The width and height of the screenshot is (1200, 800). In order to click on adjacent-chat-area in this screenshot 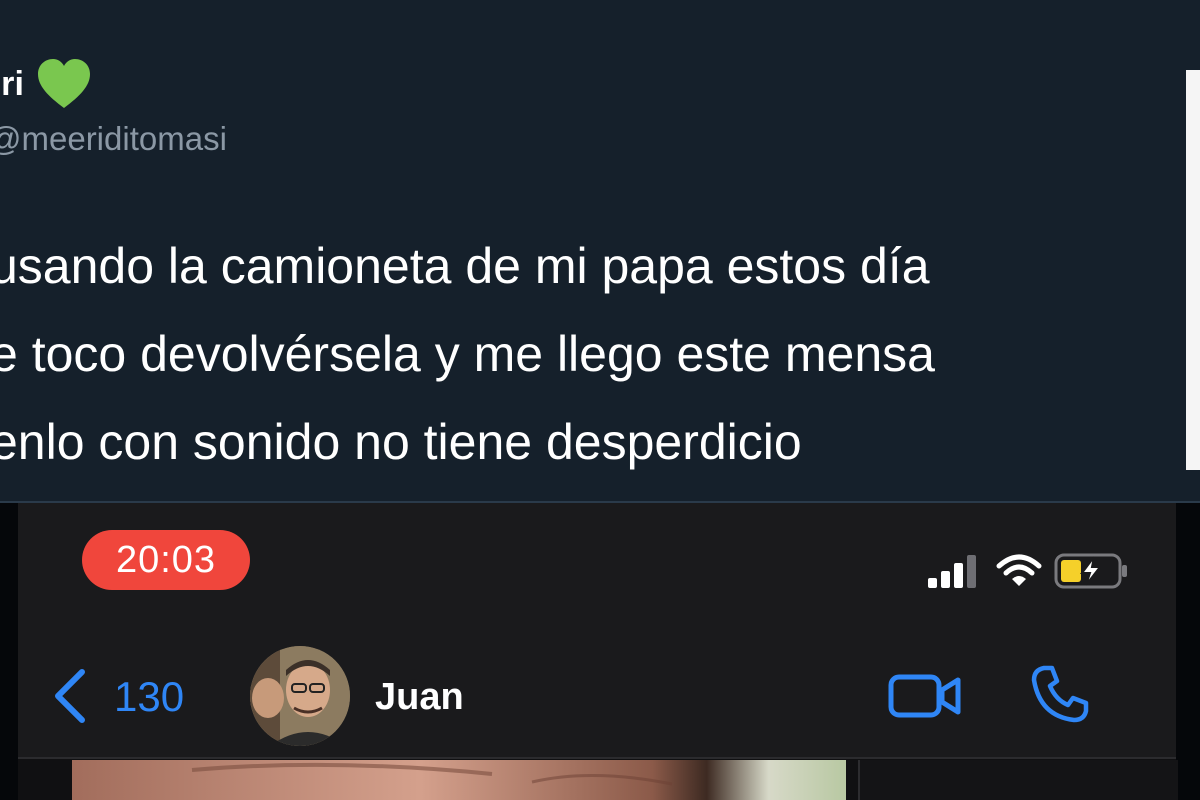, I will do `click(1018, 780)`.